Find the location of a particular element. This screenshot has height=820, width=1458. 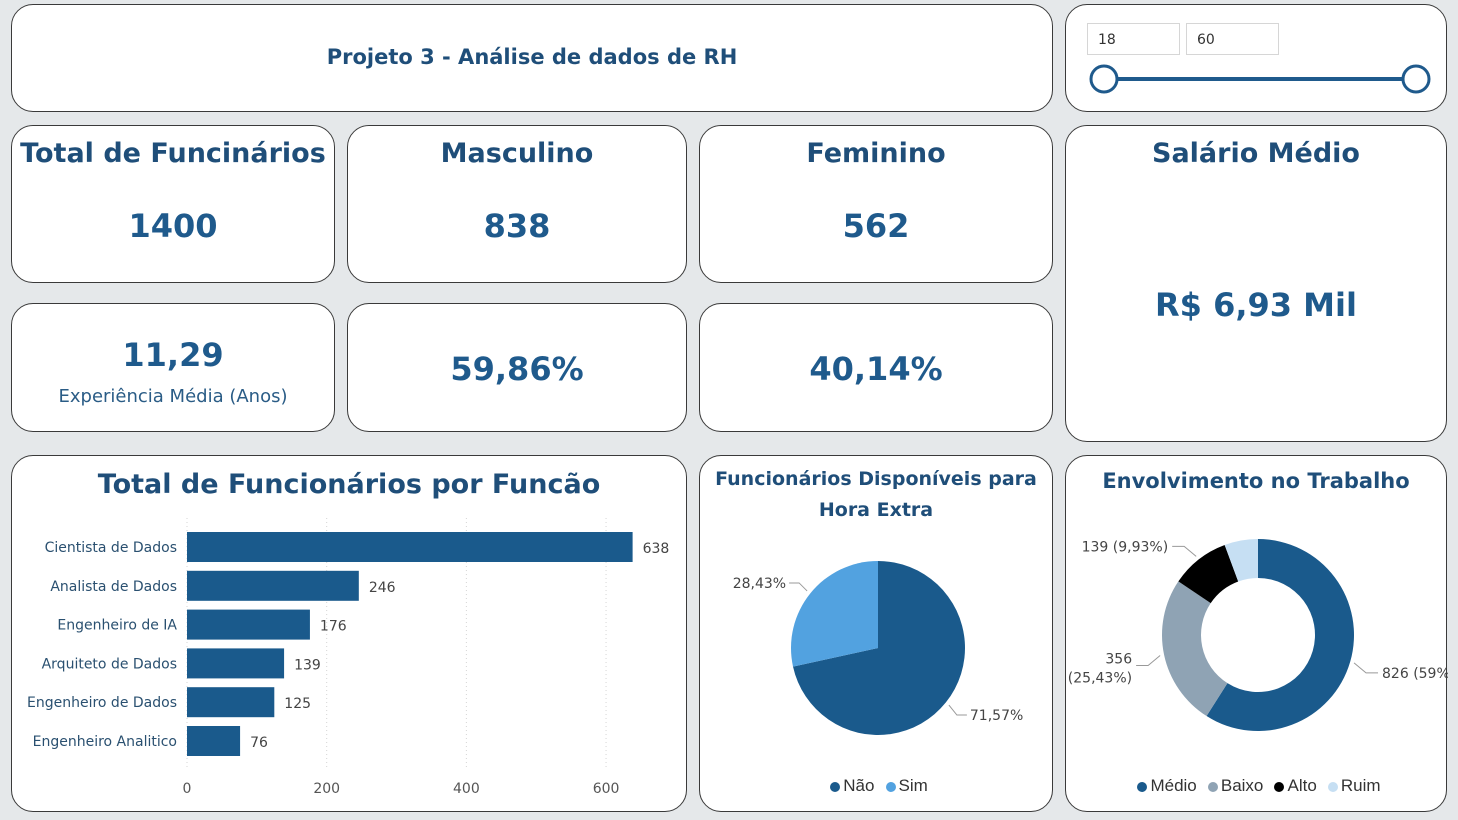

age-range-slider is located at coordinates (1257, 59).